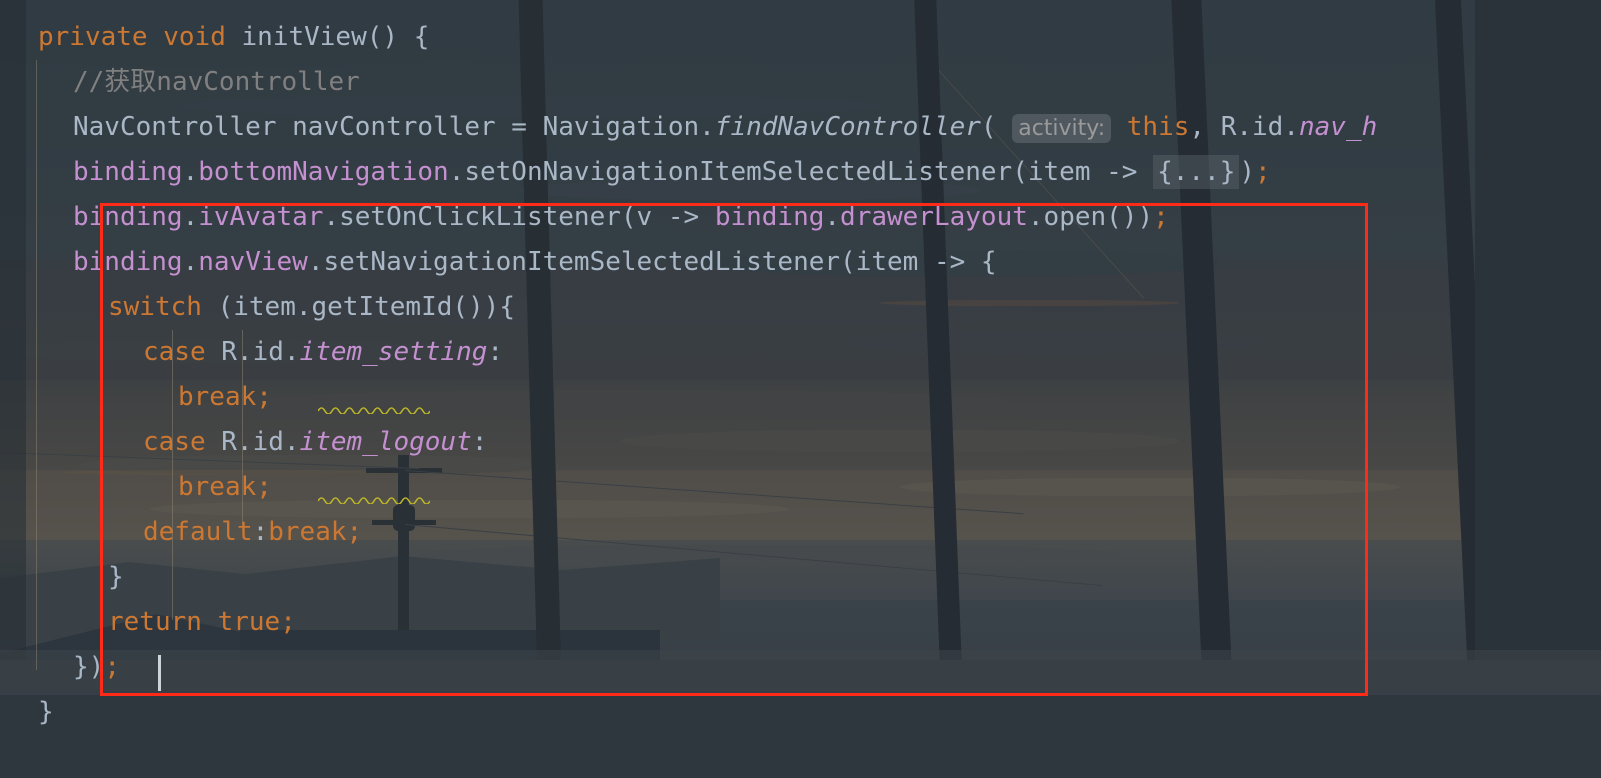  What do you see at coordinates (1196, 172) in the screenshot?
I see `folded-code-block: {...}` at bounding box center [1196, 172].